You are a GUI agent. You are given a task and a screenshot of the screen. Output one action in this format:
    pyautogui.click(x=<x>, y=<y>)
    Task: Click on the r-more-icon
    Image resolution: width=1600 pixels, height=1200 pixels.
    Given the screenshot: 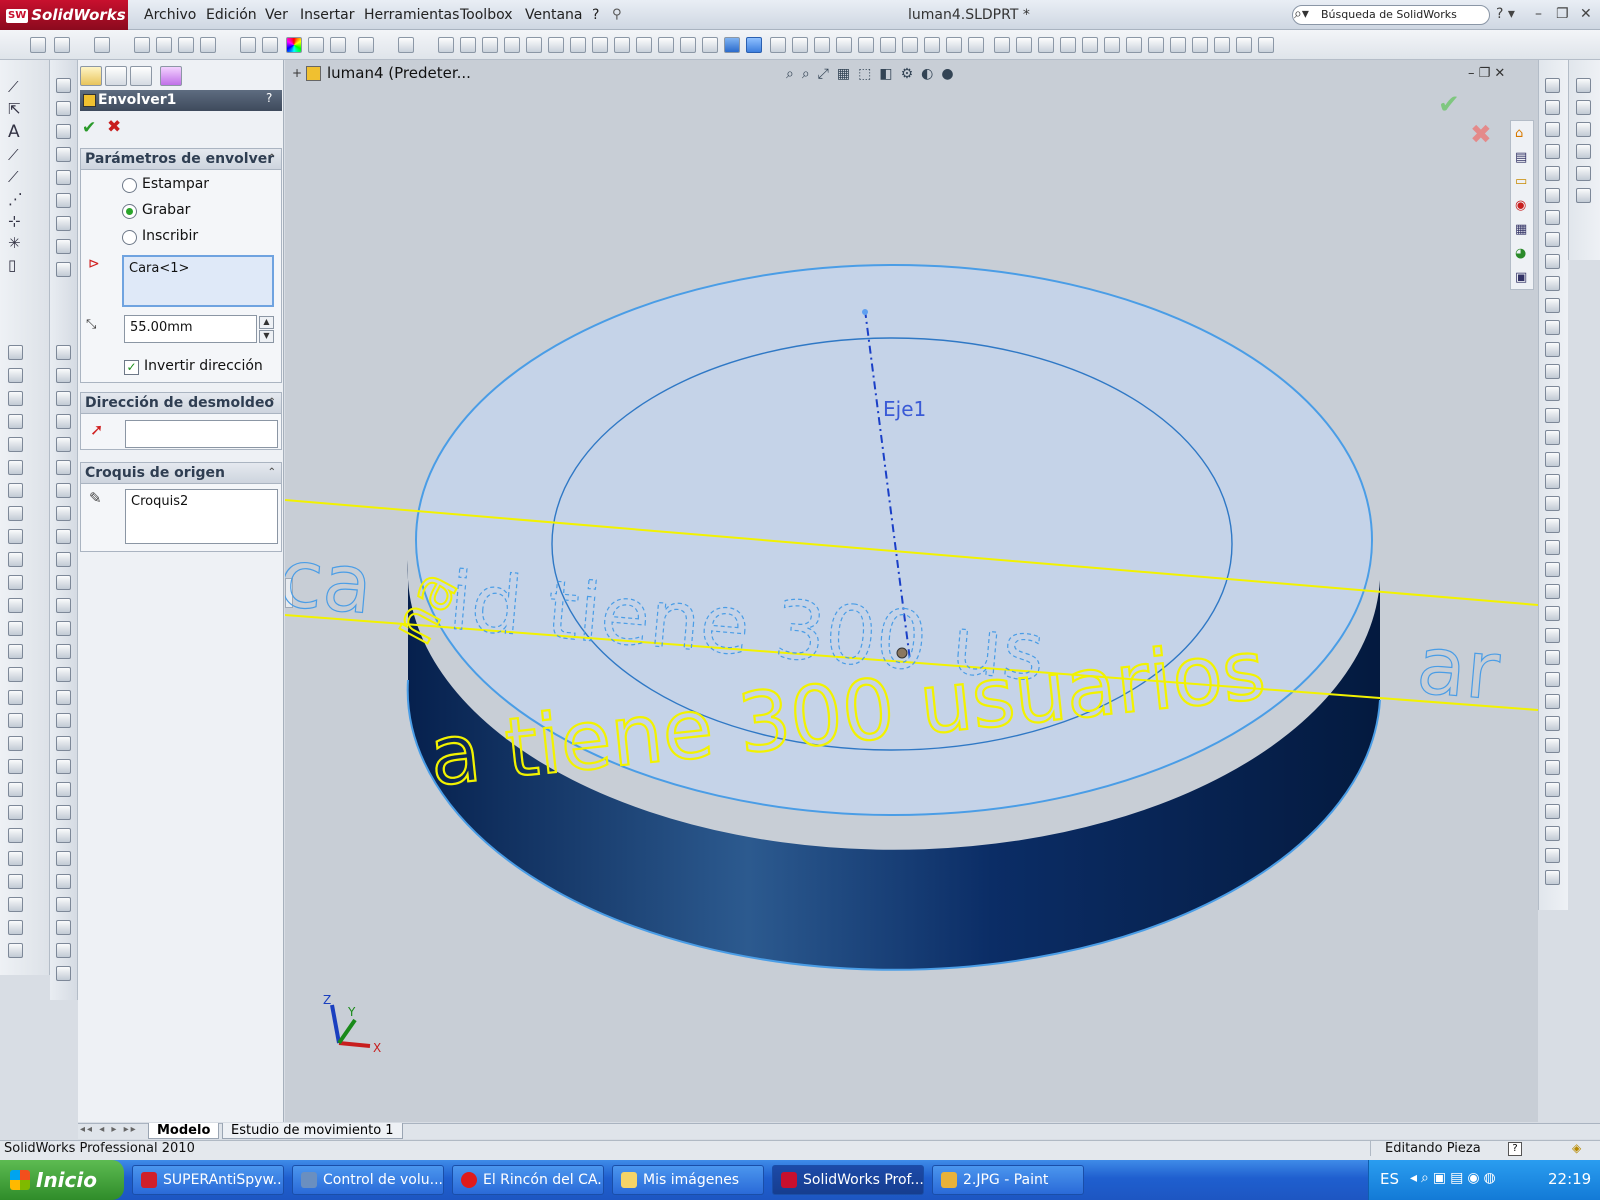 What is the action you would take?
    pyautogui.click(x=1552, y=877)
    